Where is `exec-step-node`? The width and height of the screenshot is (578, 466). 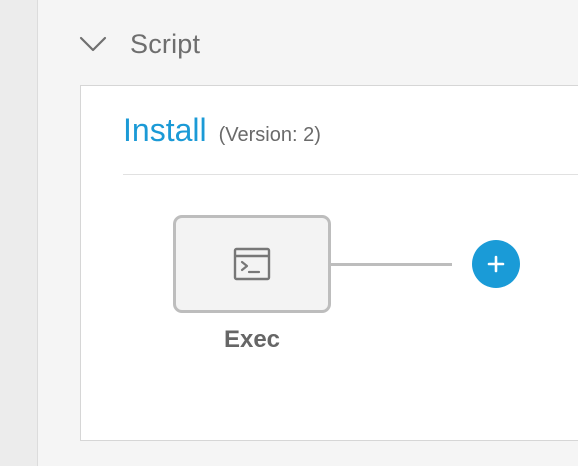 exec-step-node is located at coordinates (252, 264).